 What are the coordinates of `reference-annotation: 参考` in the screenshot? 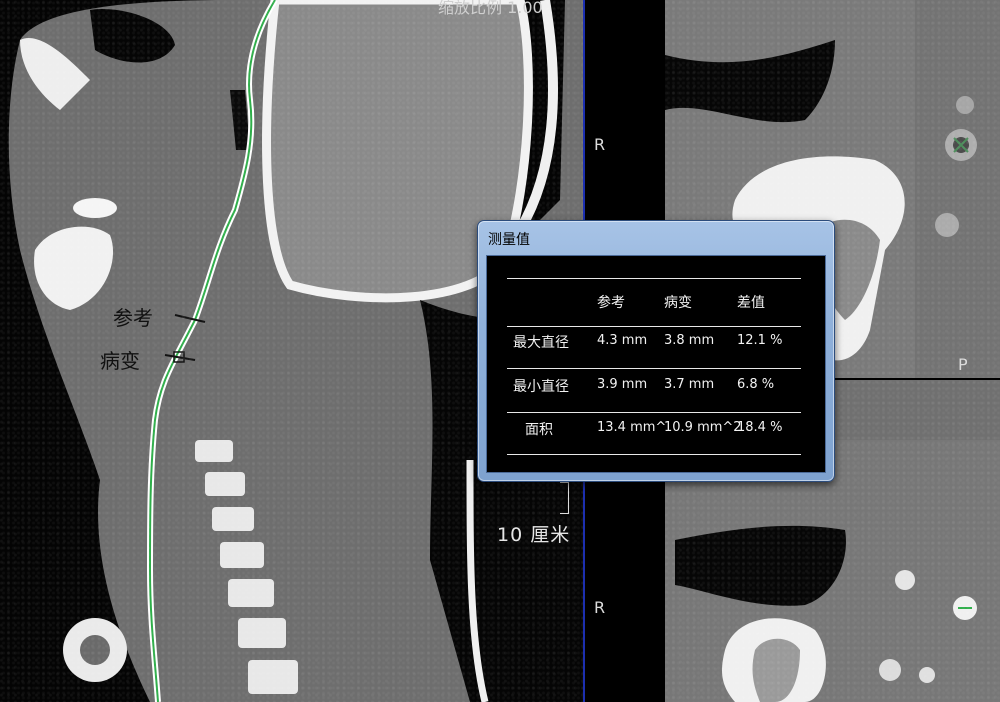 It's located at (133, 316).